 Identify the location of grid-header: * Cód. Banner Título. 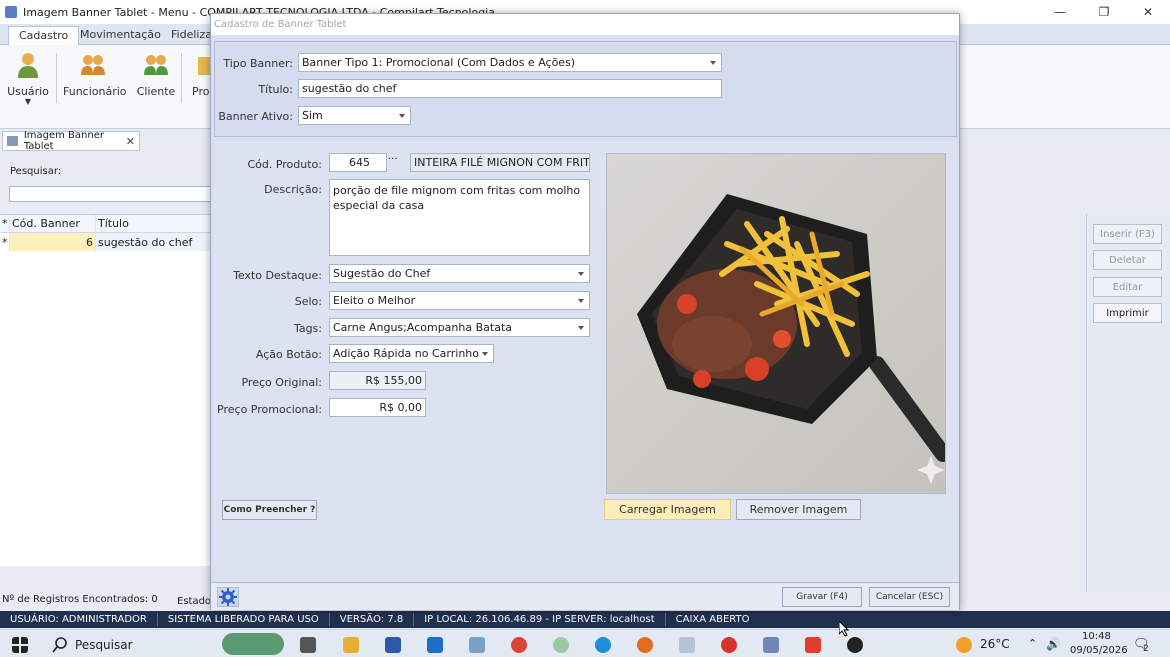
(105, 223).